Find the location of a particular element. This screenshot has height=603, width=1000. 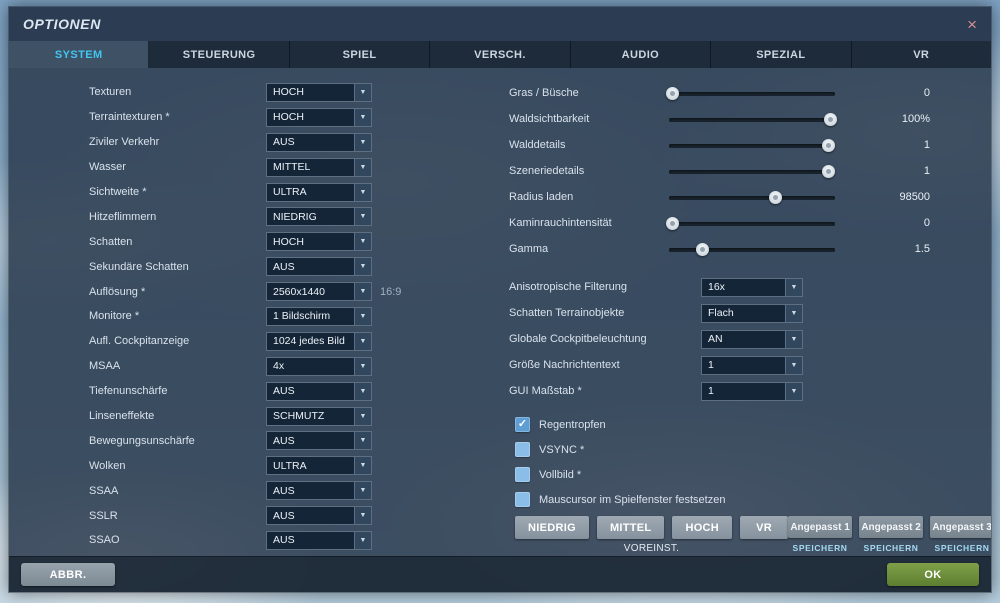

ok-button: OK is located at coordinates (933, 574).